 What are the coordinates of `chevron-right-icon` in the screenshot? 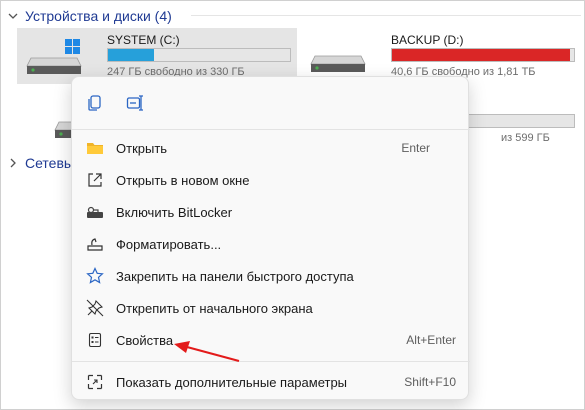 It's located at (13, 163).